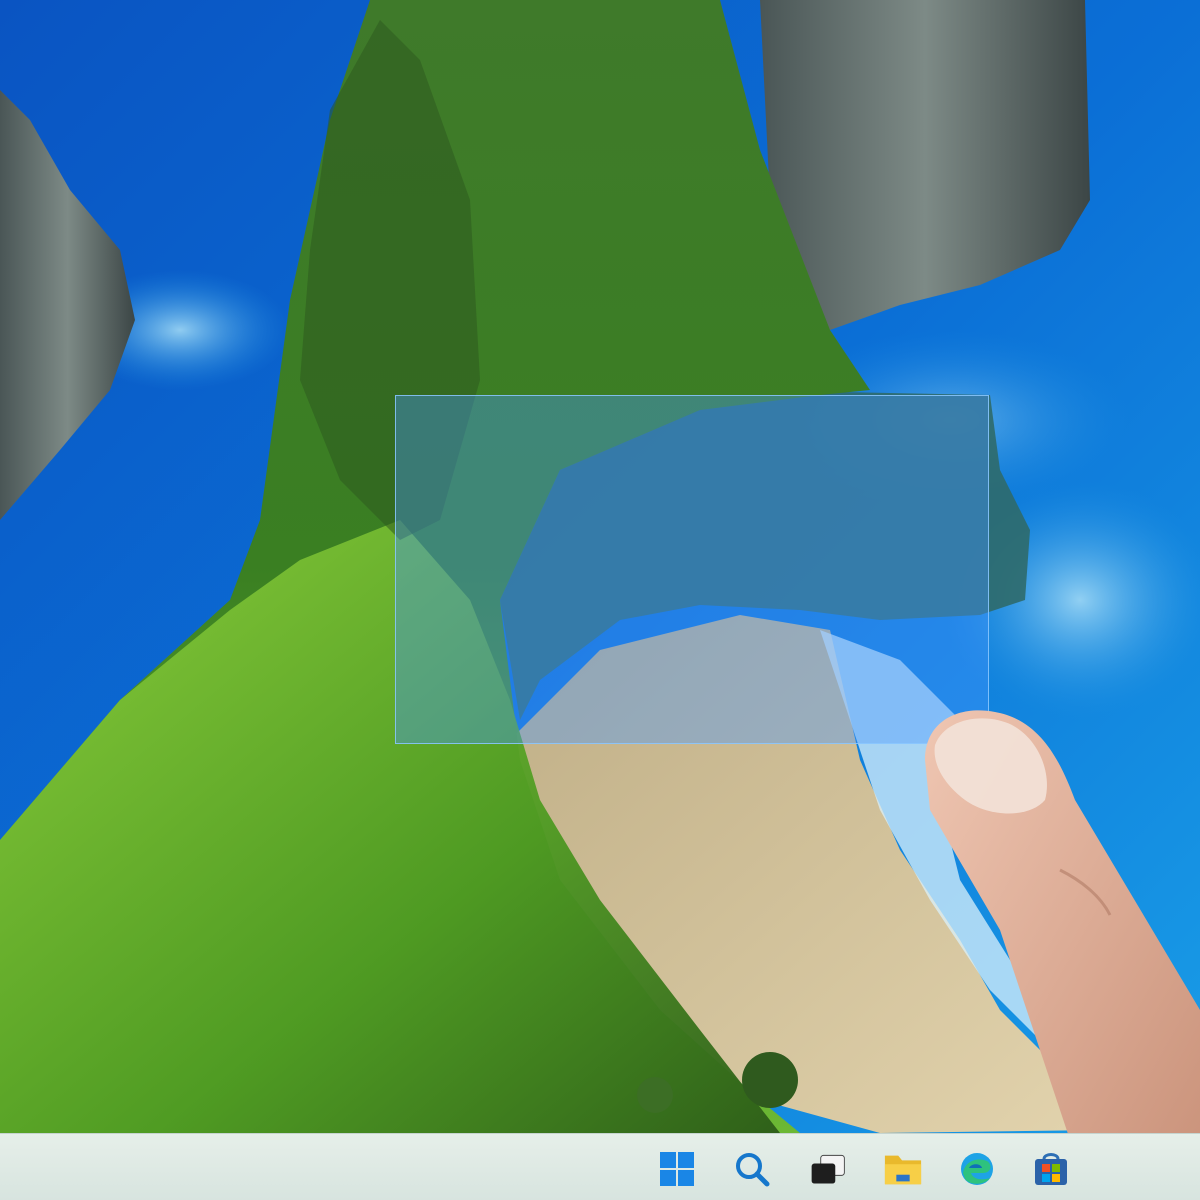  I want to click on task-view-icon, so click(828, 1169).